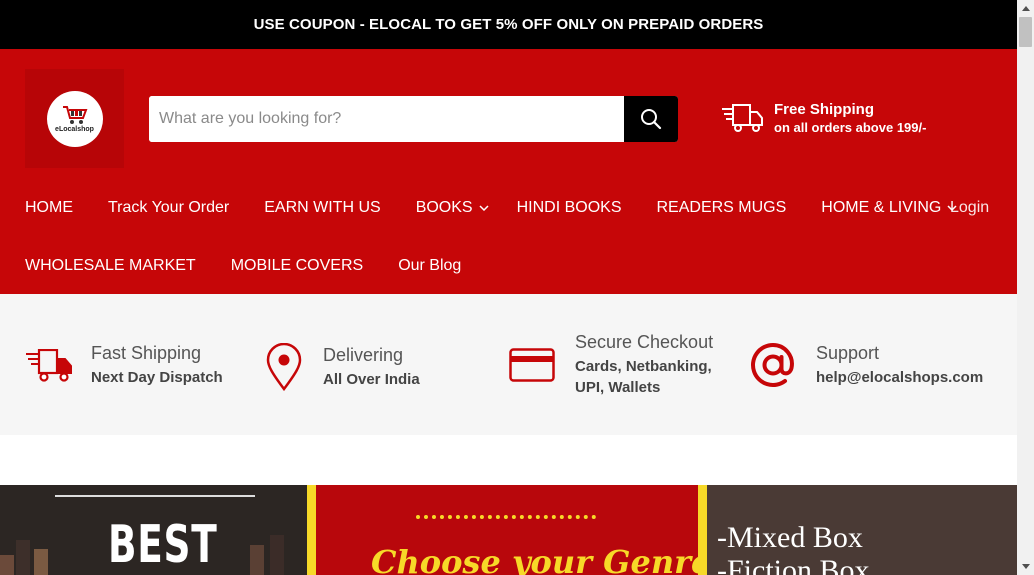 This screenshot has height=575, width=1034. What do you see at coordinates (742, 118) in the screenshot?
I see `delivery-truck-icon` at bounding box center [742, 118].